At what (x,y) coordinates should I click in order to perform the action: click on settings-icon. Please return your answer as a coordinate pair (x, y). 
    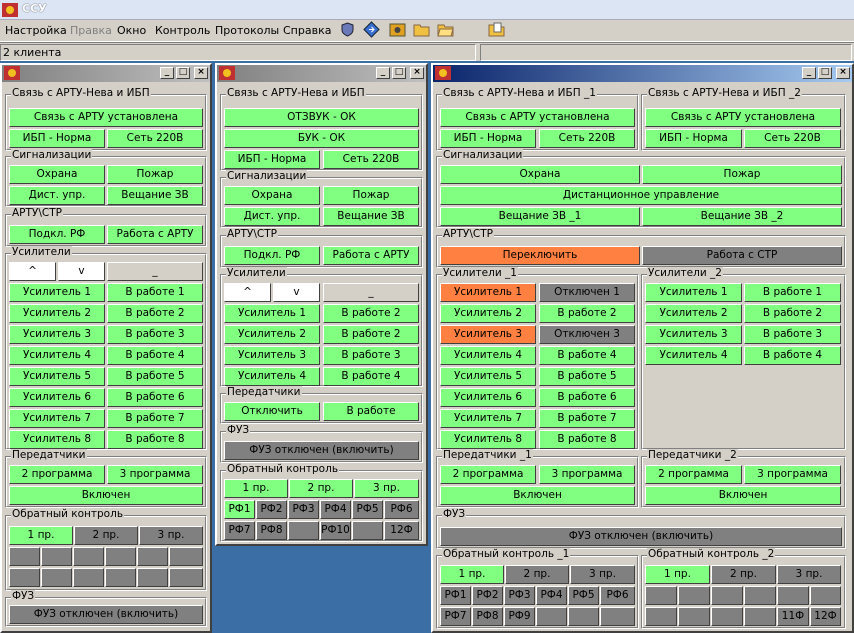
    Looking at the image, I should click on (397, 29).